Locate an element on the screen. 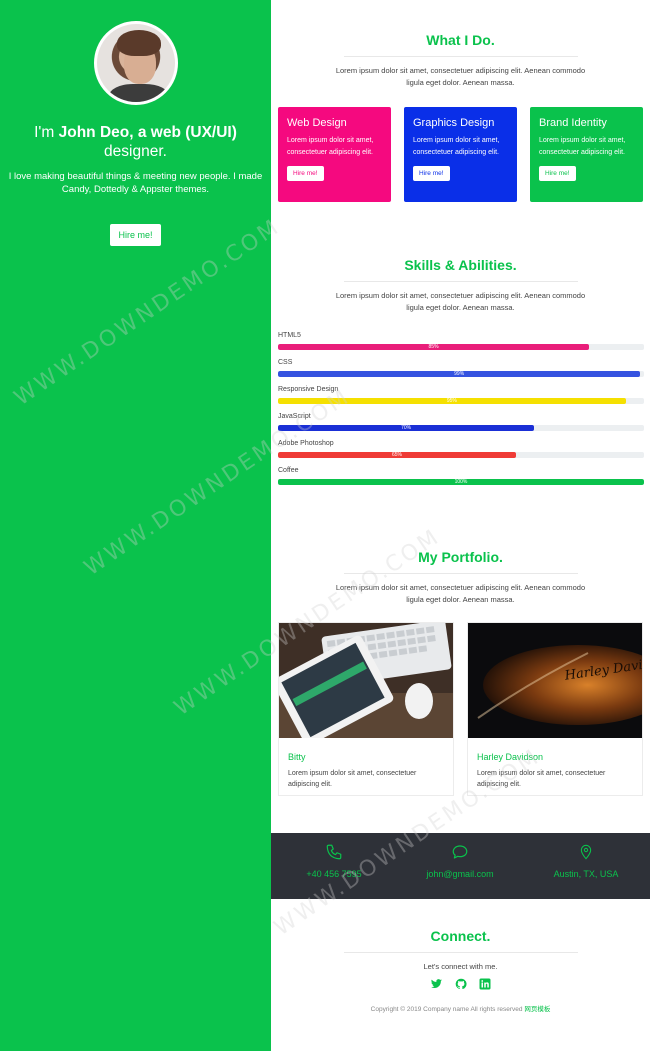 Image resolution: width=650 pixels, height=1051 pixels. service-card-title: Brand Identity is located at coordinates (573, 123).